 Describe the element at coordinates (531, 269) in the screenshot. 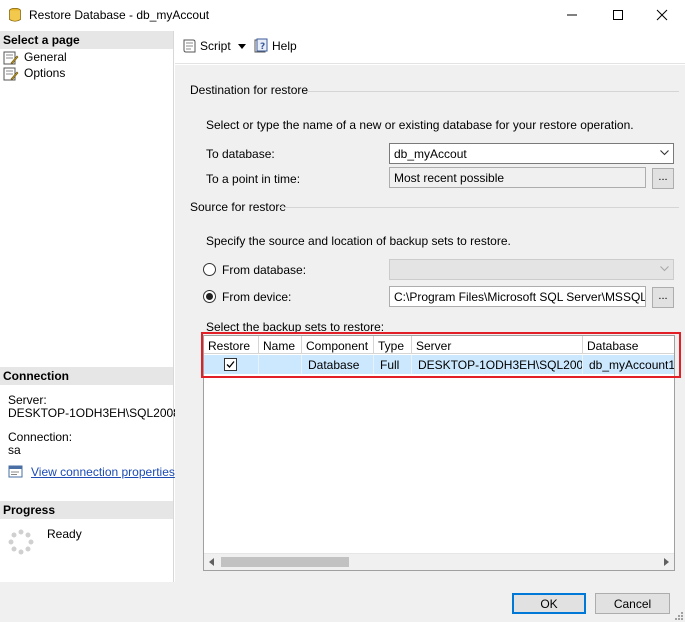

I see `from-database-combo` at that location.